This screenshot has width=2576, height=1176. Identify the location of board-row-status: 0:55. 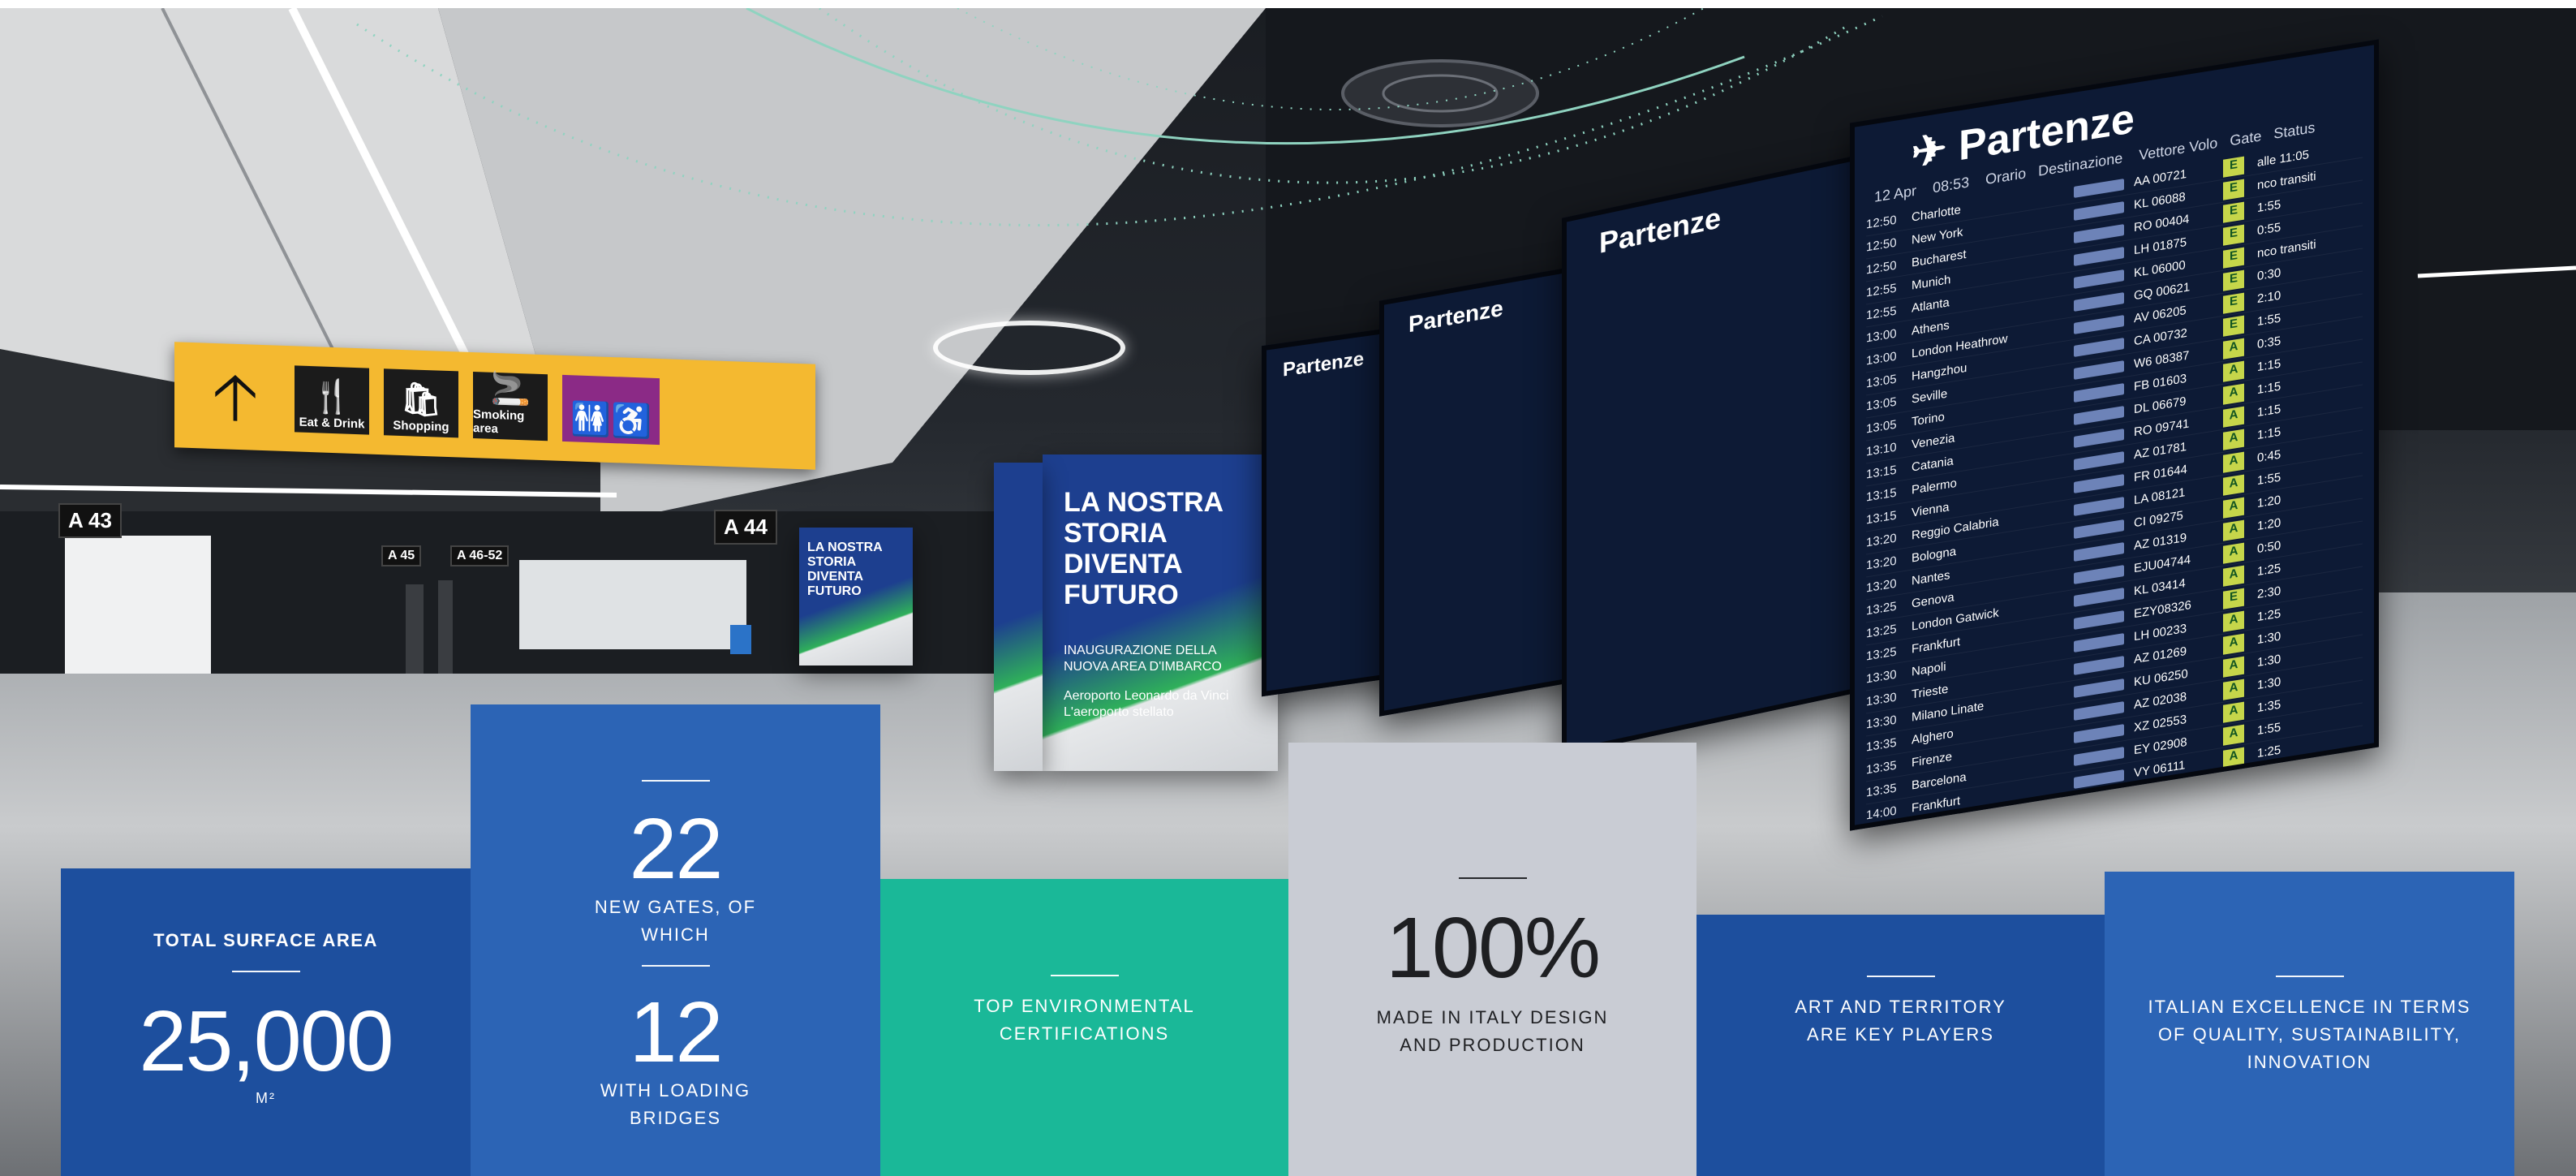
(2269, 230).